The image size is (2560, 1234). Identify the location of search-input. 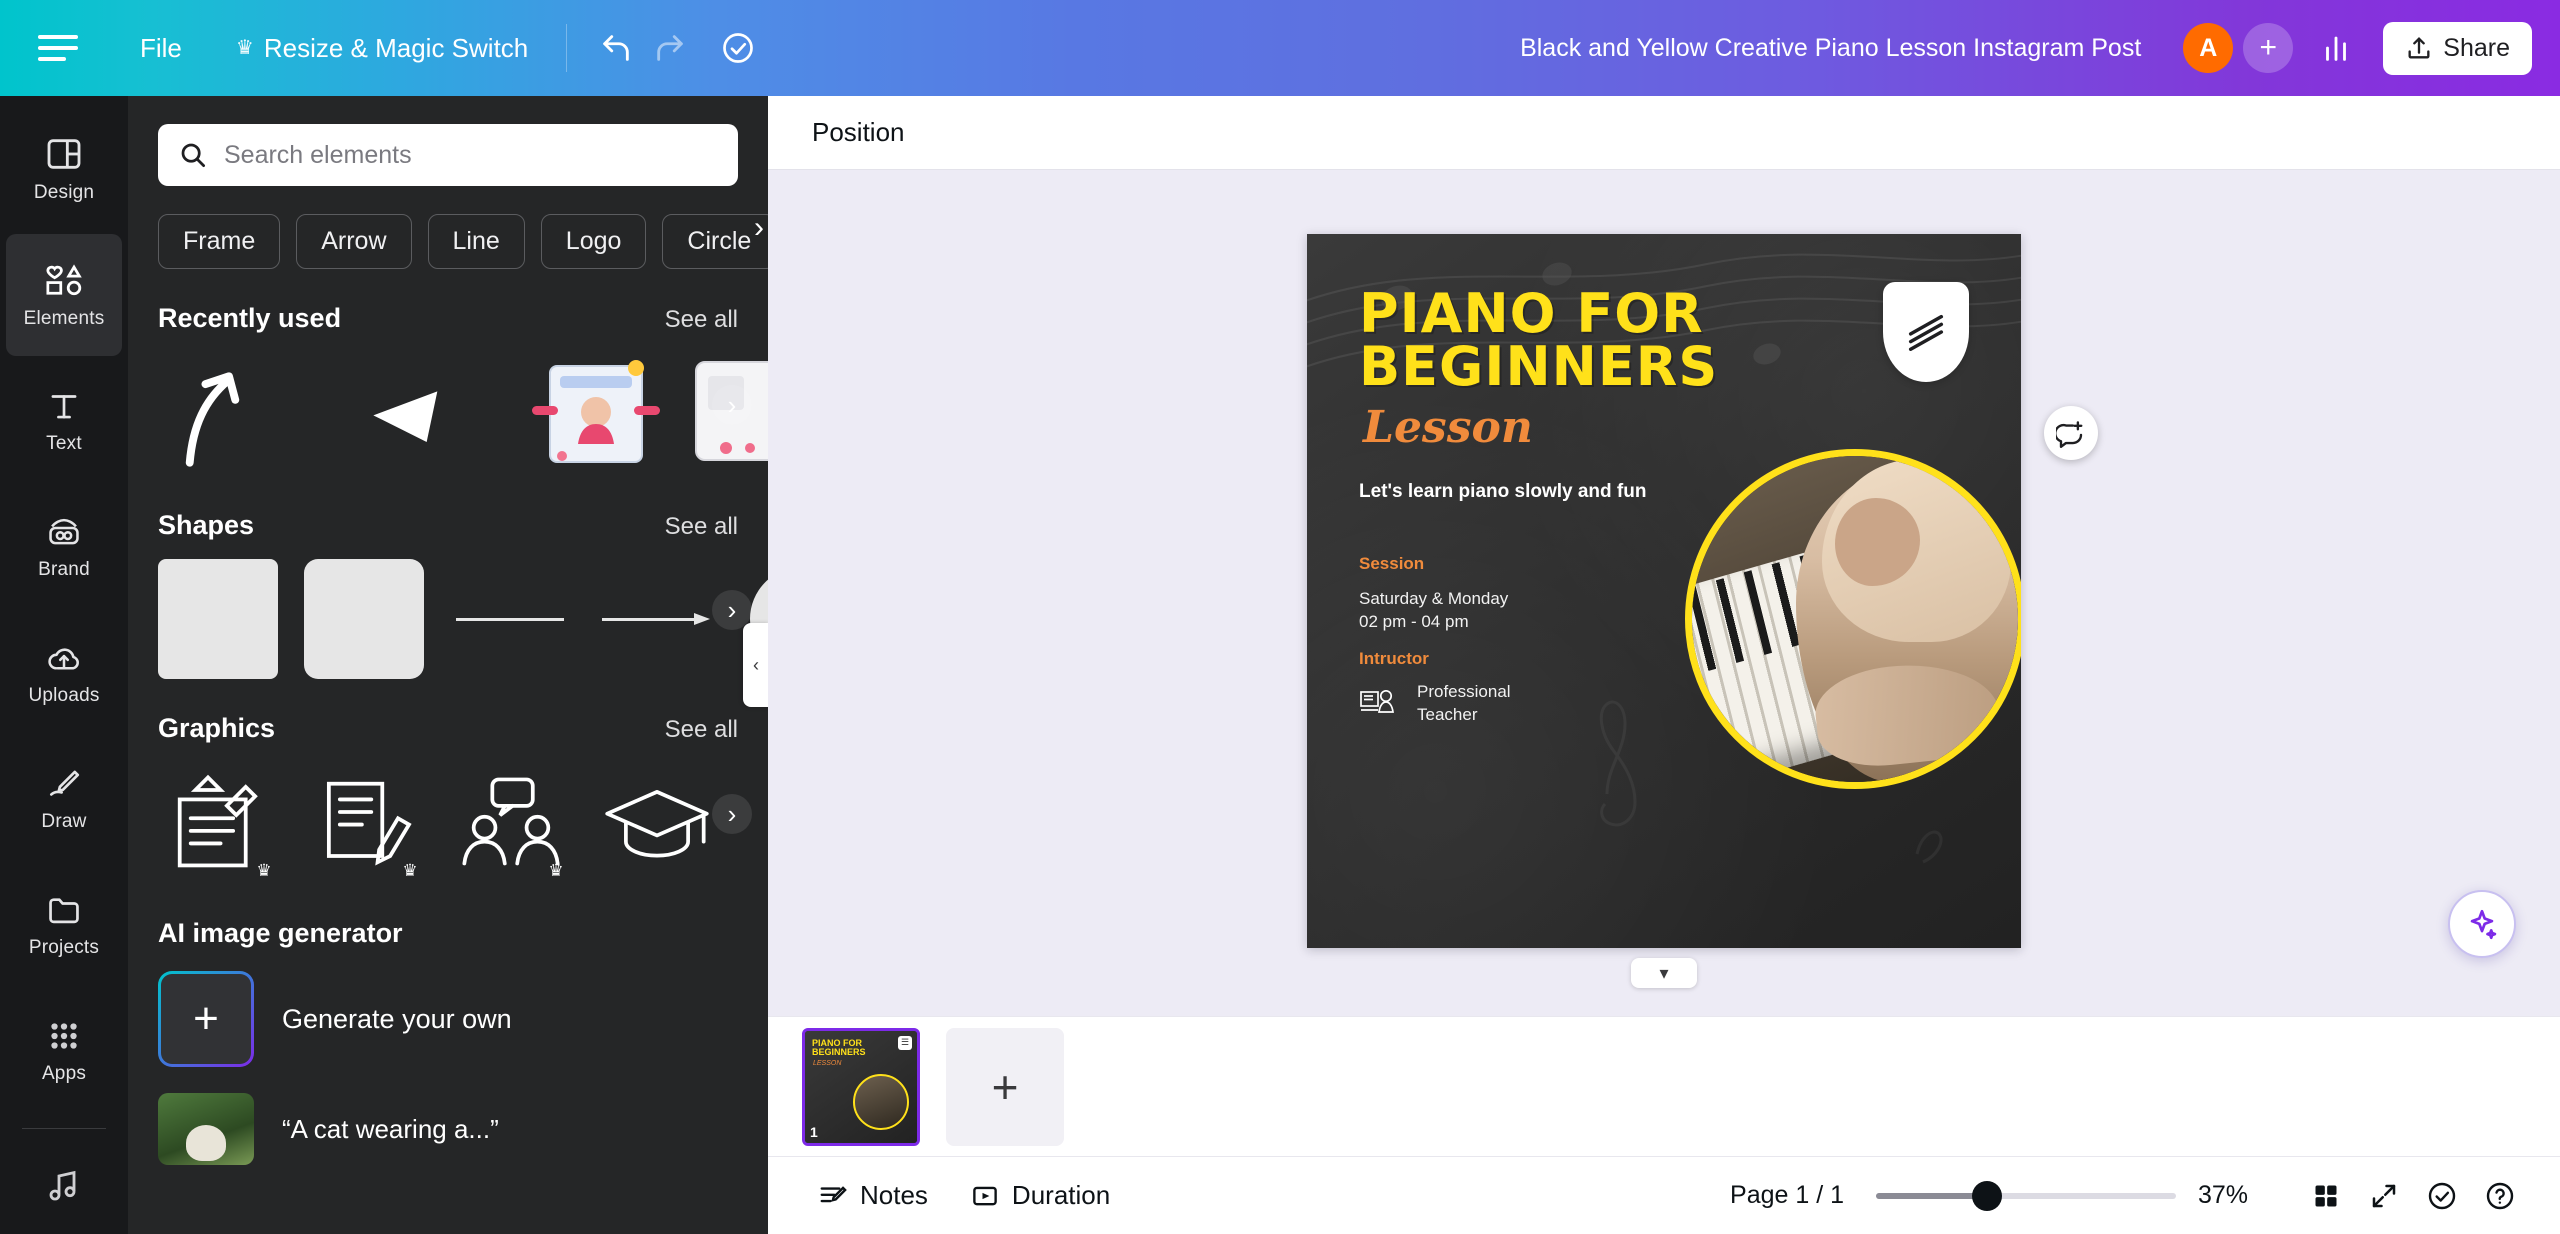
(471, 155).